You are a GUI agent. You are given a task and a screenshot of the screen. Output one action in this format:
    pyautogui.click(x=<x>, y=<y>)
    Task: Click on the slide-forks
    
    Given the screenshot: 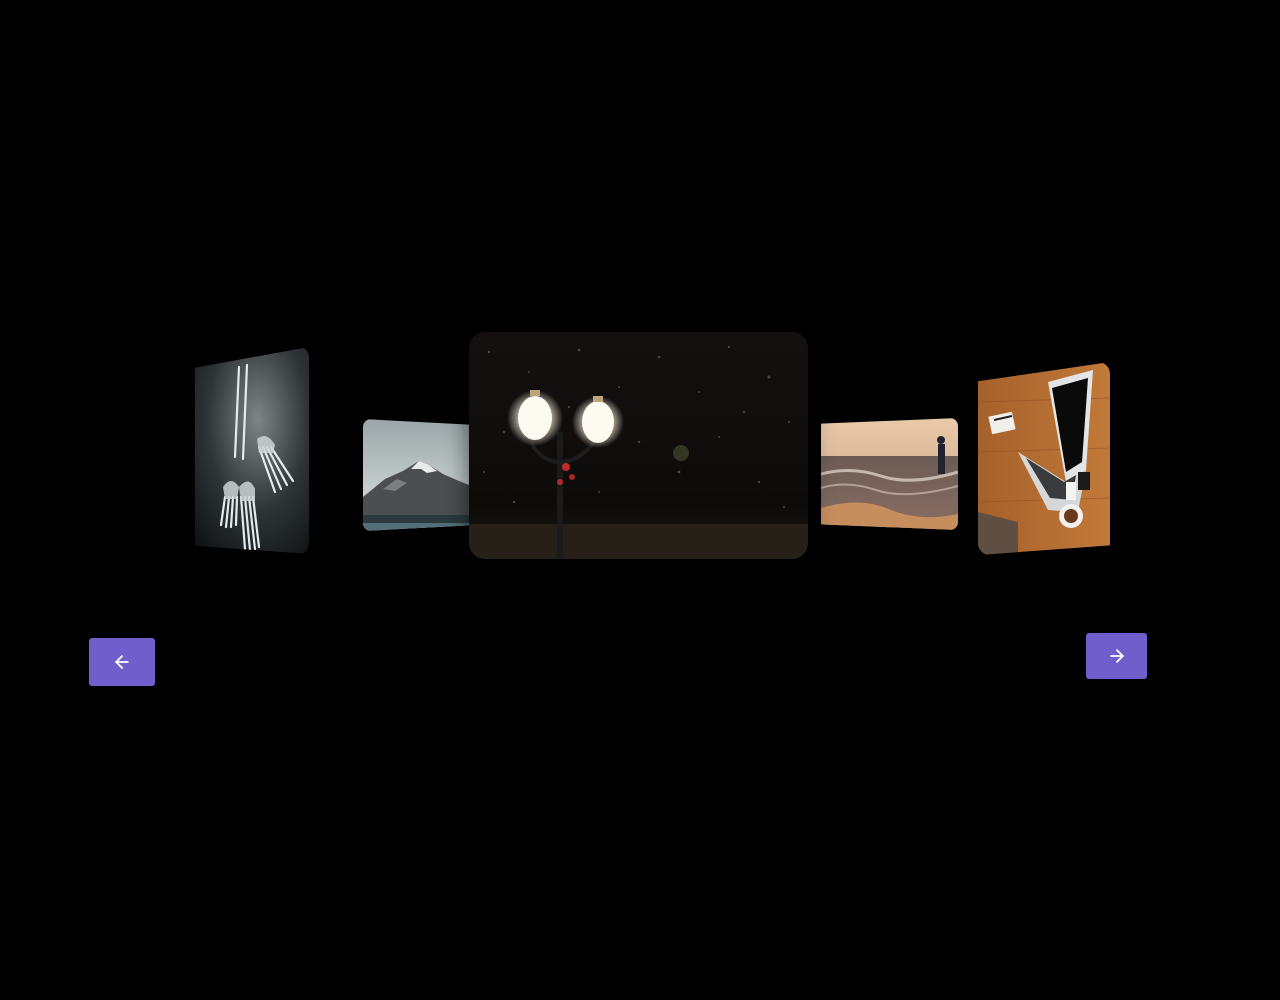 What is the action you would take?
    pyautogui.click(x=252, y=450)
    